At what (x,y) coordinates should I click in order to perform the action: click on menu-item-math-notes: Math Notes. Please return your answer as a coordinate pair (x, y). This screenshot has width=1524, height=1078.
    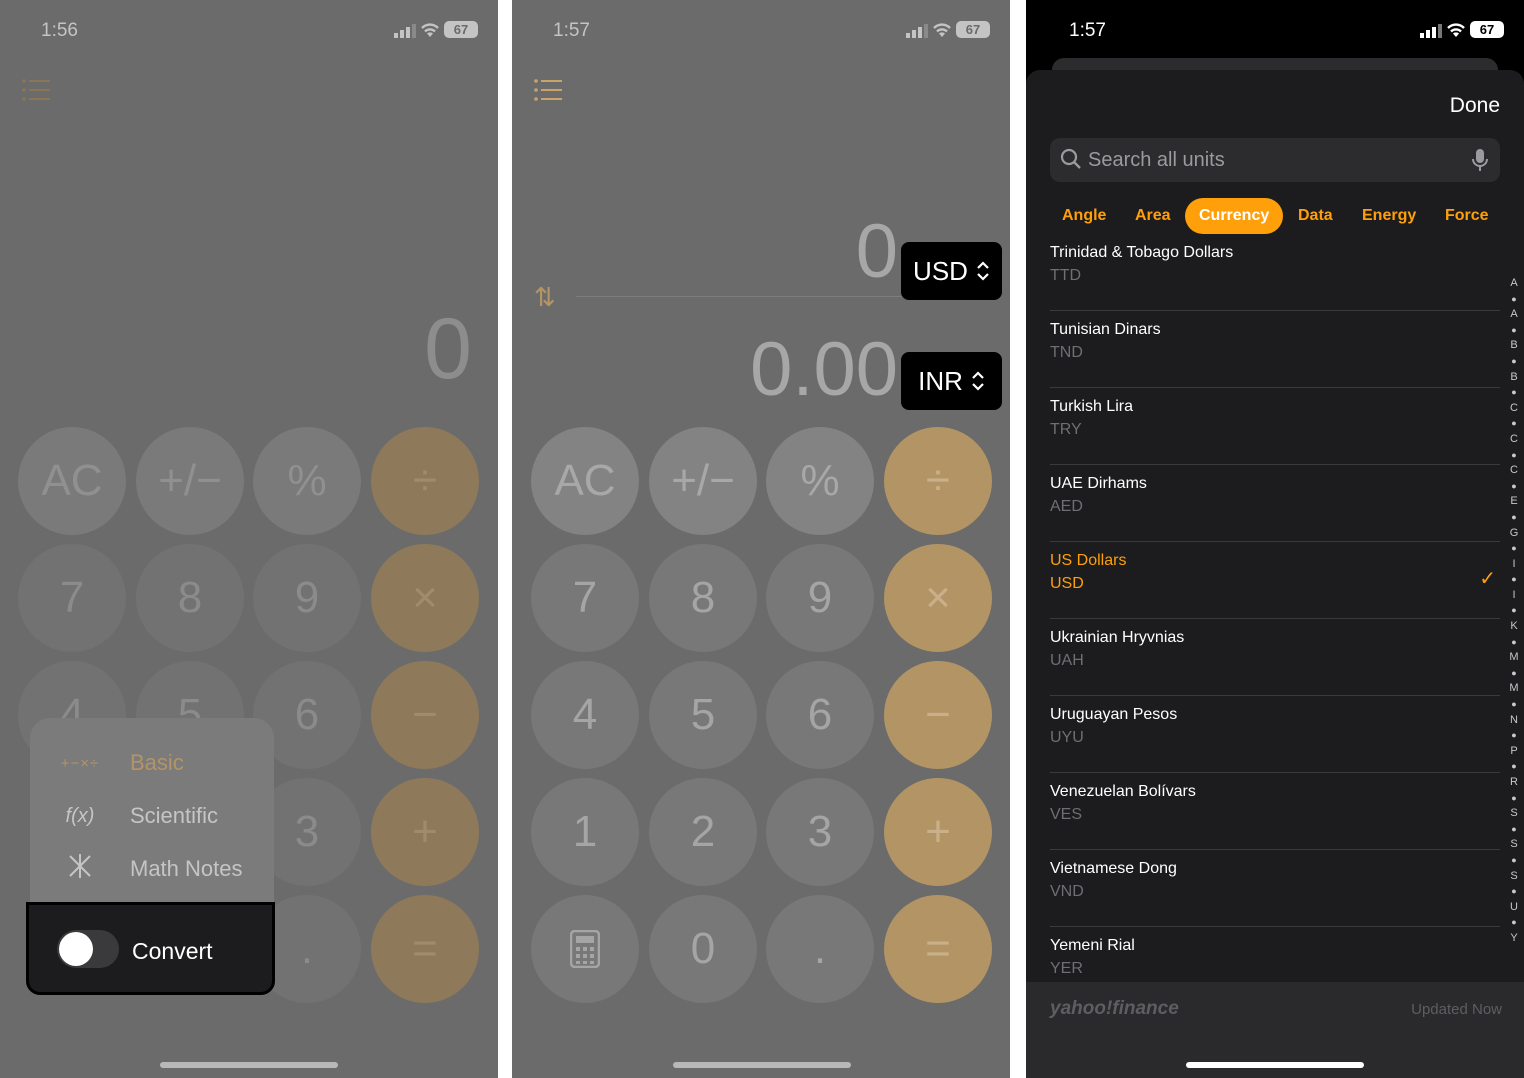
    Looking at the image, I should click on (152, 869).